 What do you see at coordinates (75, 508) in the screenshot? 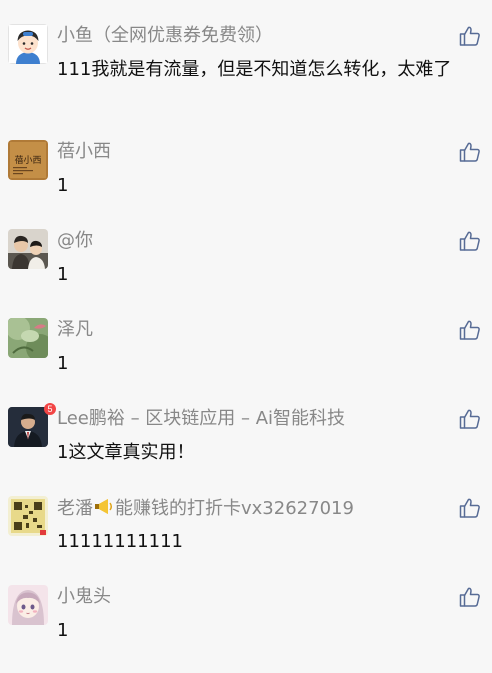
I see `commenter-name-prefix: 老潘` at bounding box center [75, 508].